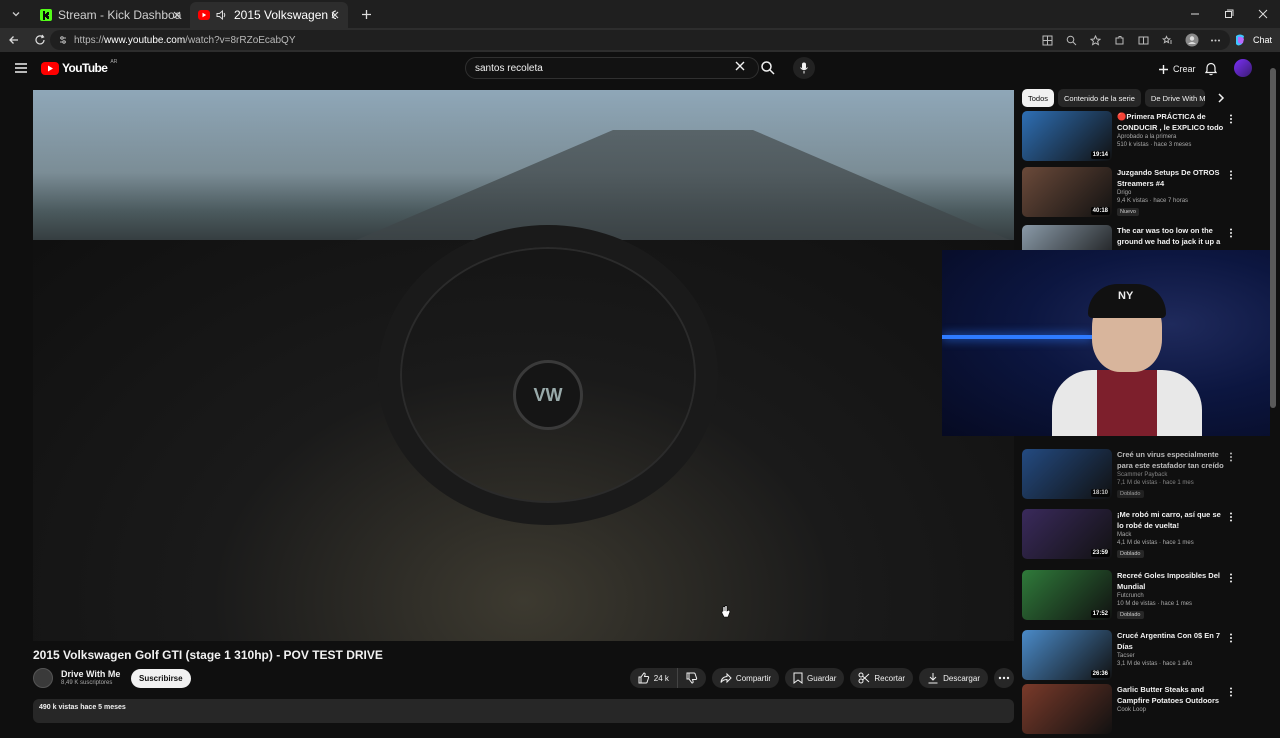 Image resolution: width=1280 pixels, height=738 pixels. What do you see at coordinates (1144, 40) in the screenshot?
I see `split-screen-icon` at bounding box center [1144, 40].